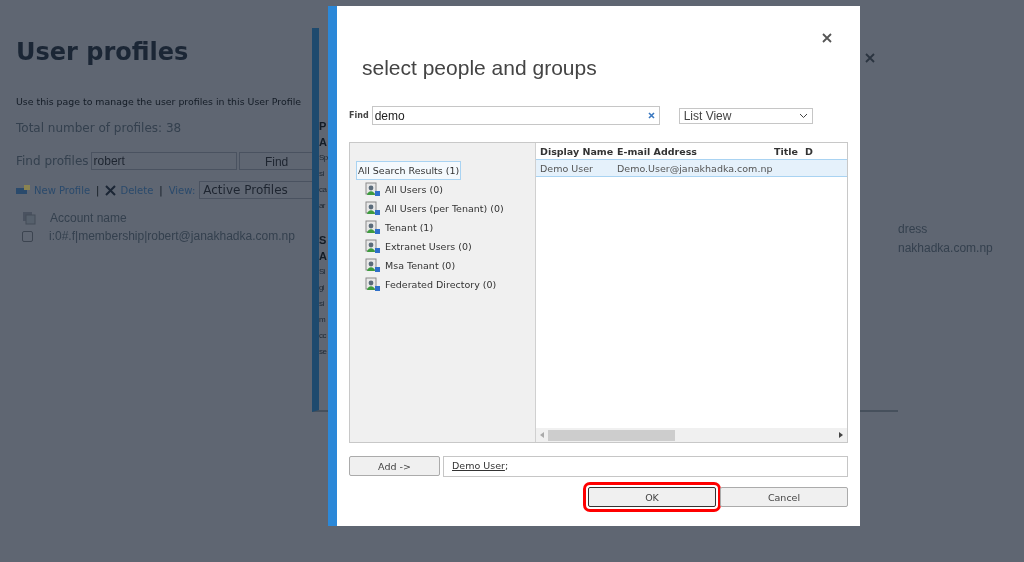 This screenshot has height=562, width=1024. I want to click on row-checkbox, so click(27, 236).